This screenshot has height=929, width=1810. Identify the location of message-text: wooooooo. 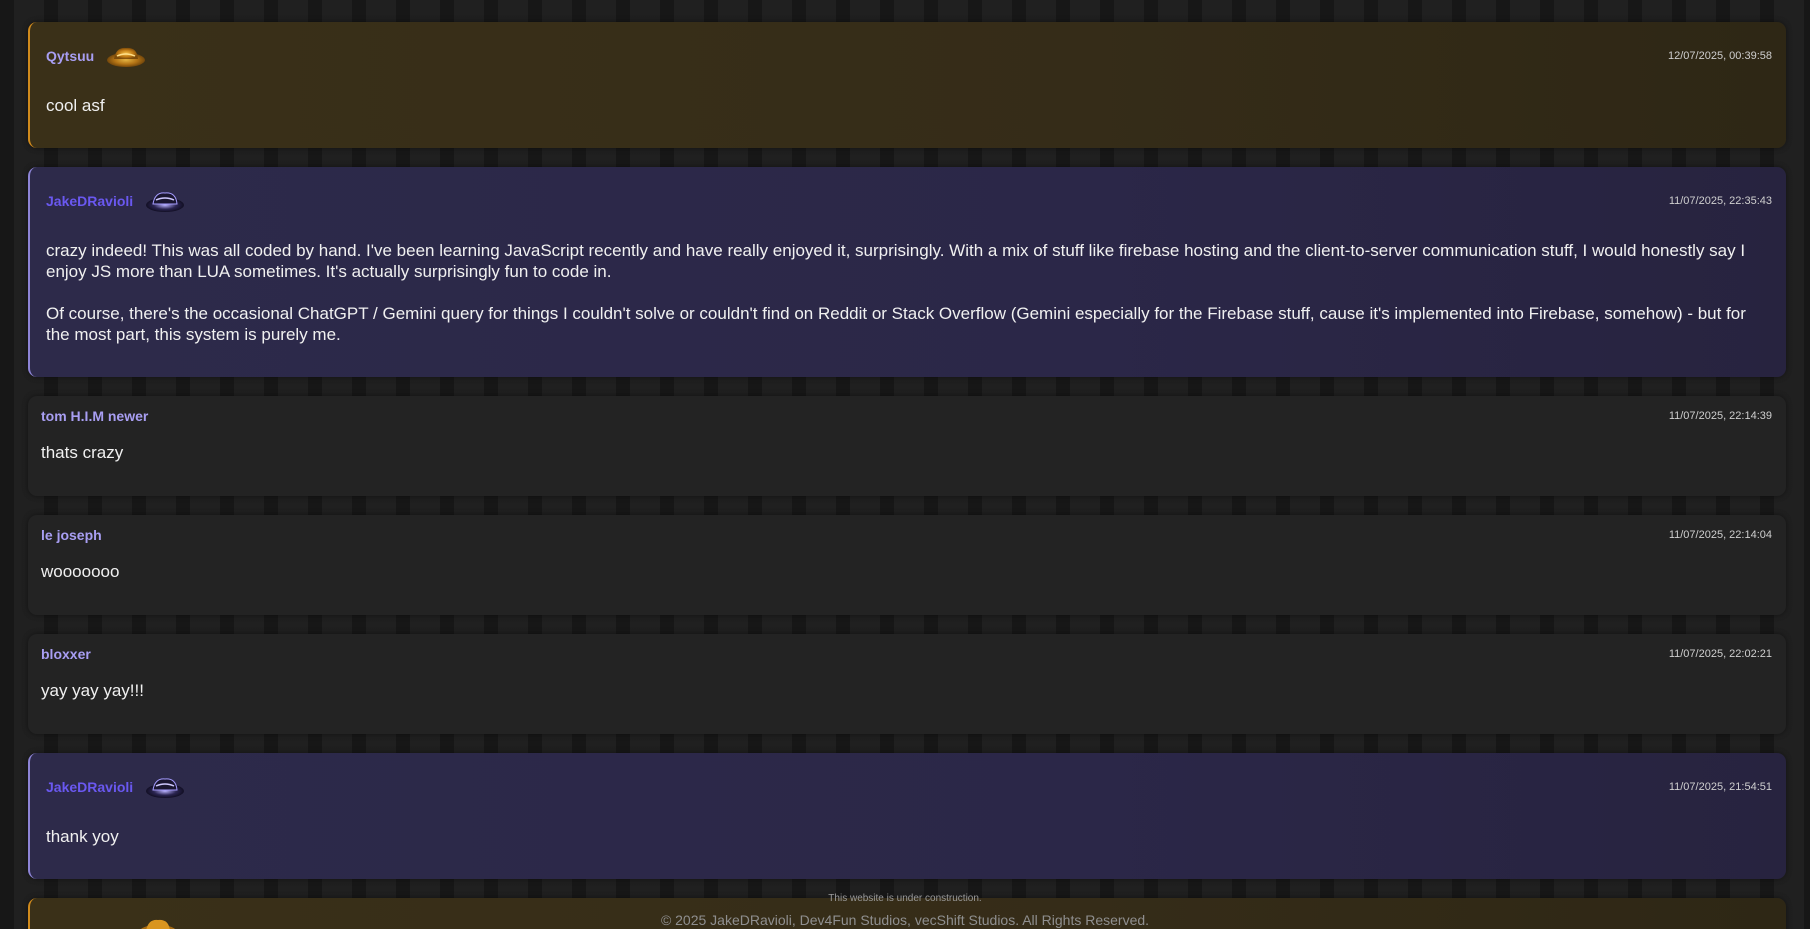
(80, 571).